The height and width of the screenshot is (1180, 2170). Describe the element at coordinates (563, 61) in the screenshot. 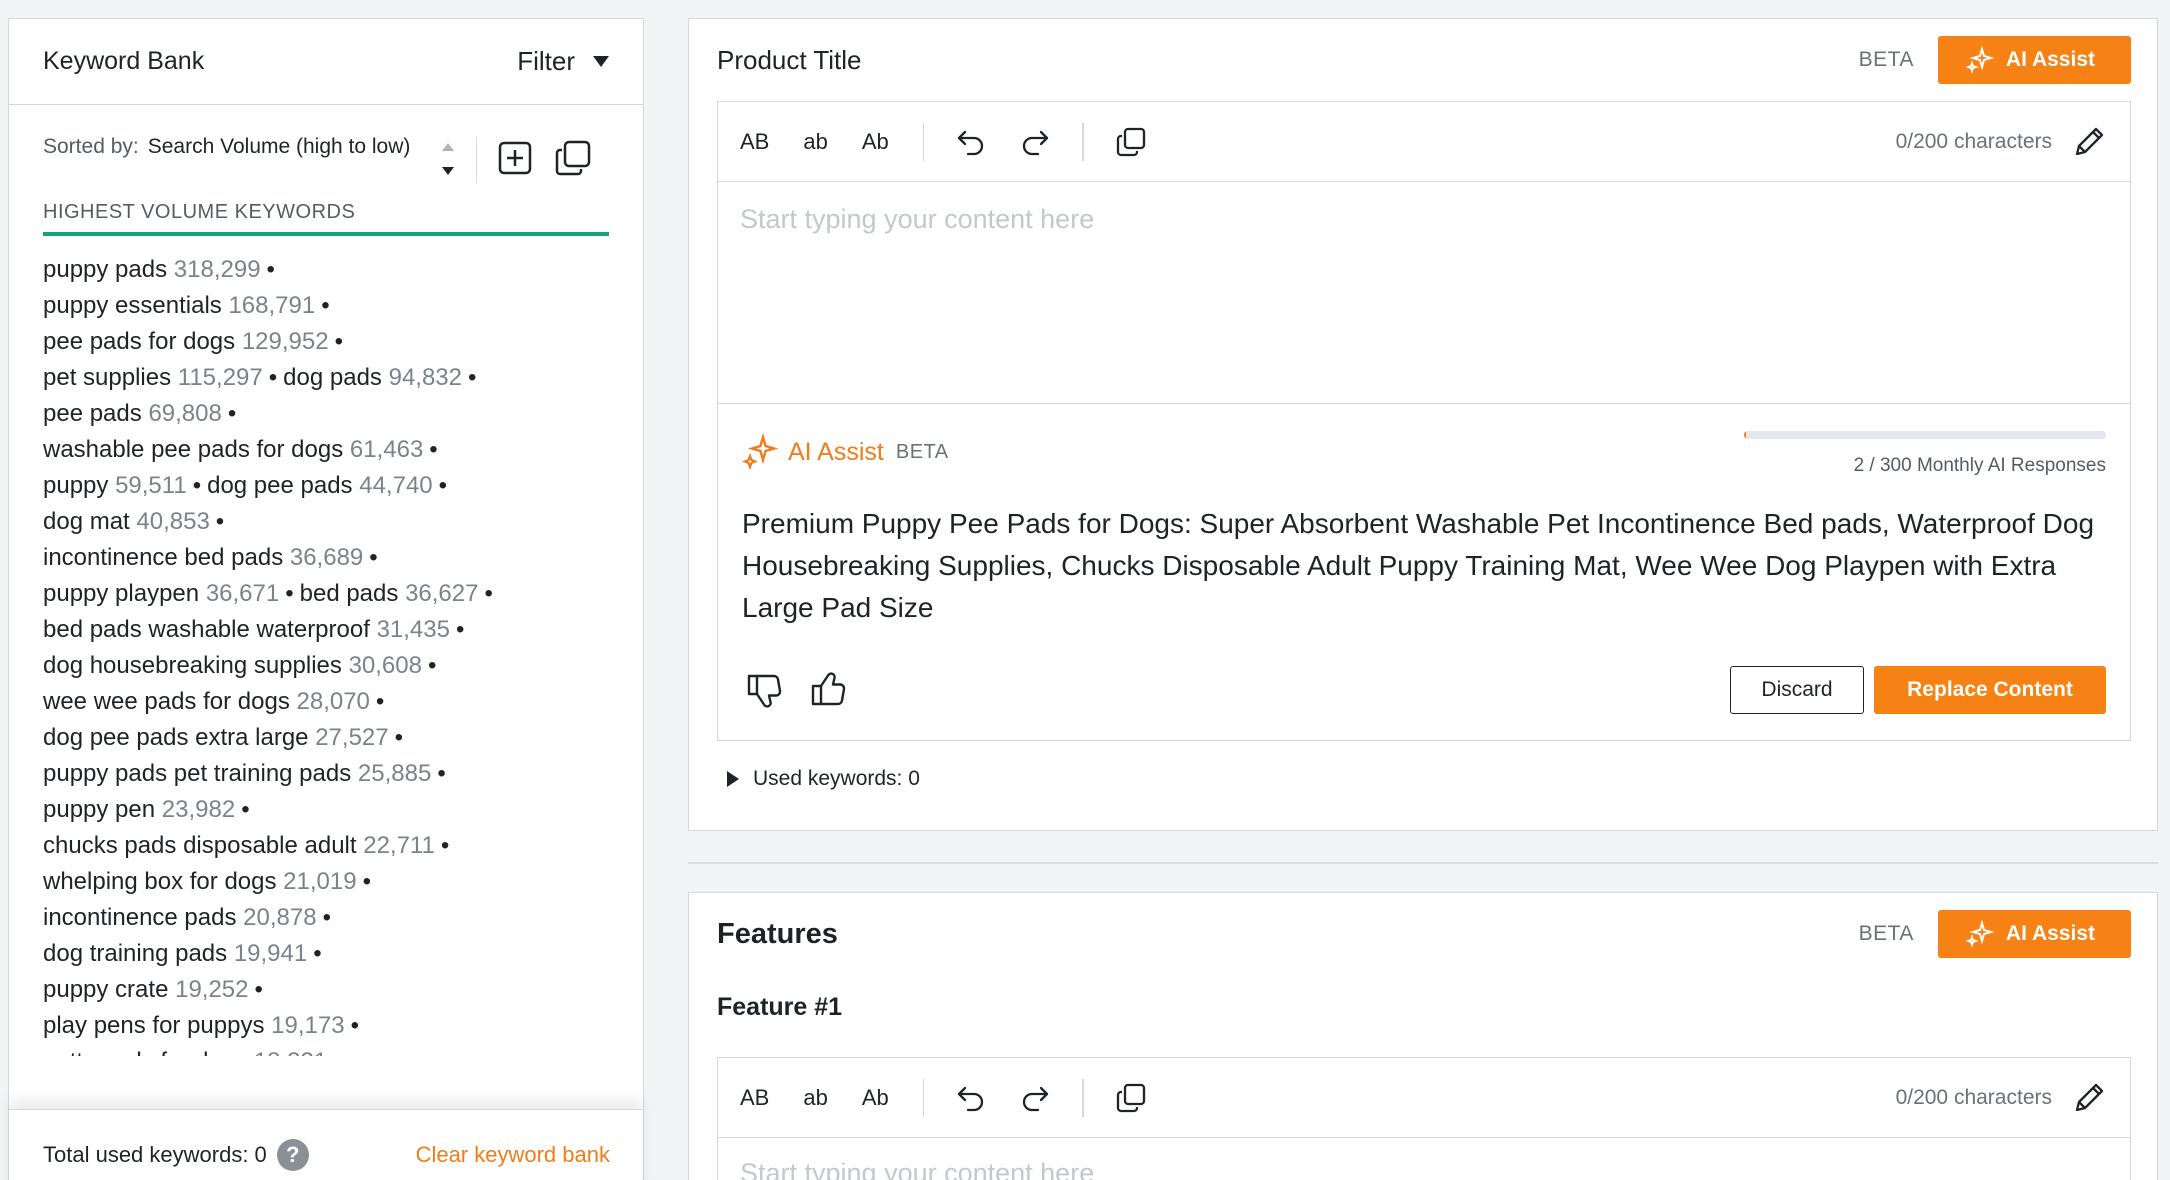

I see `filter-dropdown: Filter` at that location.